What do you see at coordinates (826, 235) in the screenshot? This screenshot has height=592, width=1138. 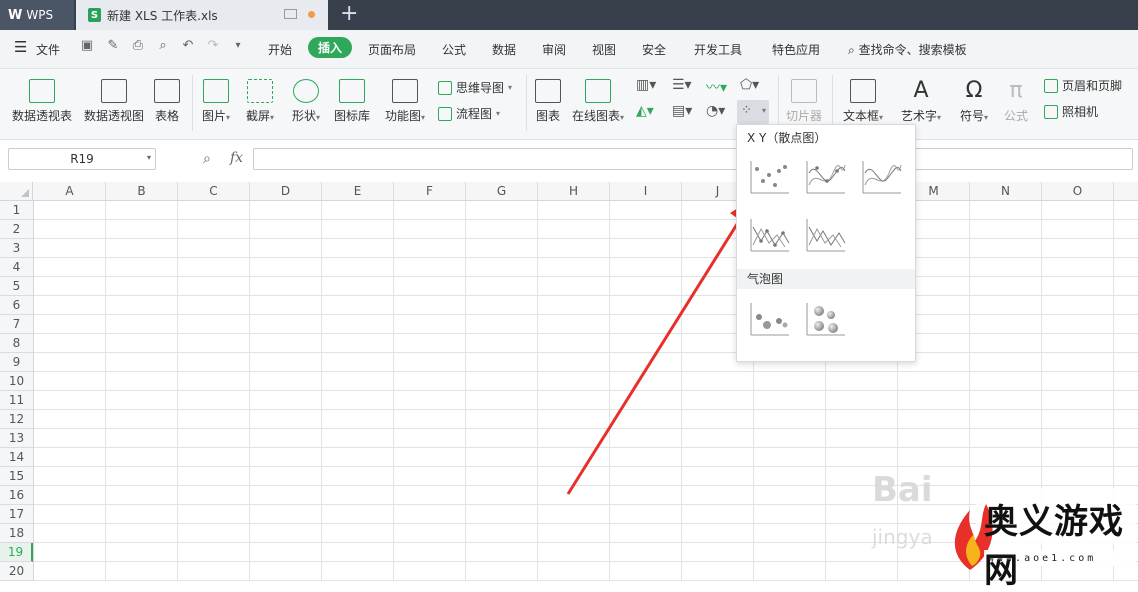 I see `scatter-straight-lines-option` at bounding box center [826, 235].